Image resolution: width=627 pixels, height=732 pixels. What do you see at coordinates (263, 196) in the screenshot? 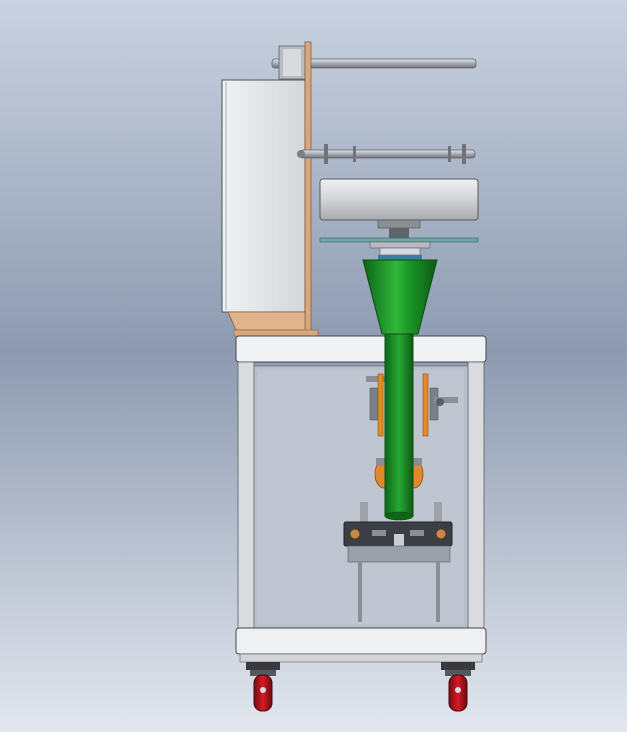
I see `control-box` at bounding box center [263, 196].